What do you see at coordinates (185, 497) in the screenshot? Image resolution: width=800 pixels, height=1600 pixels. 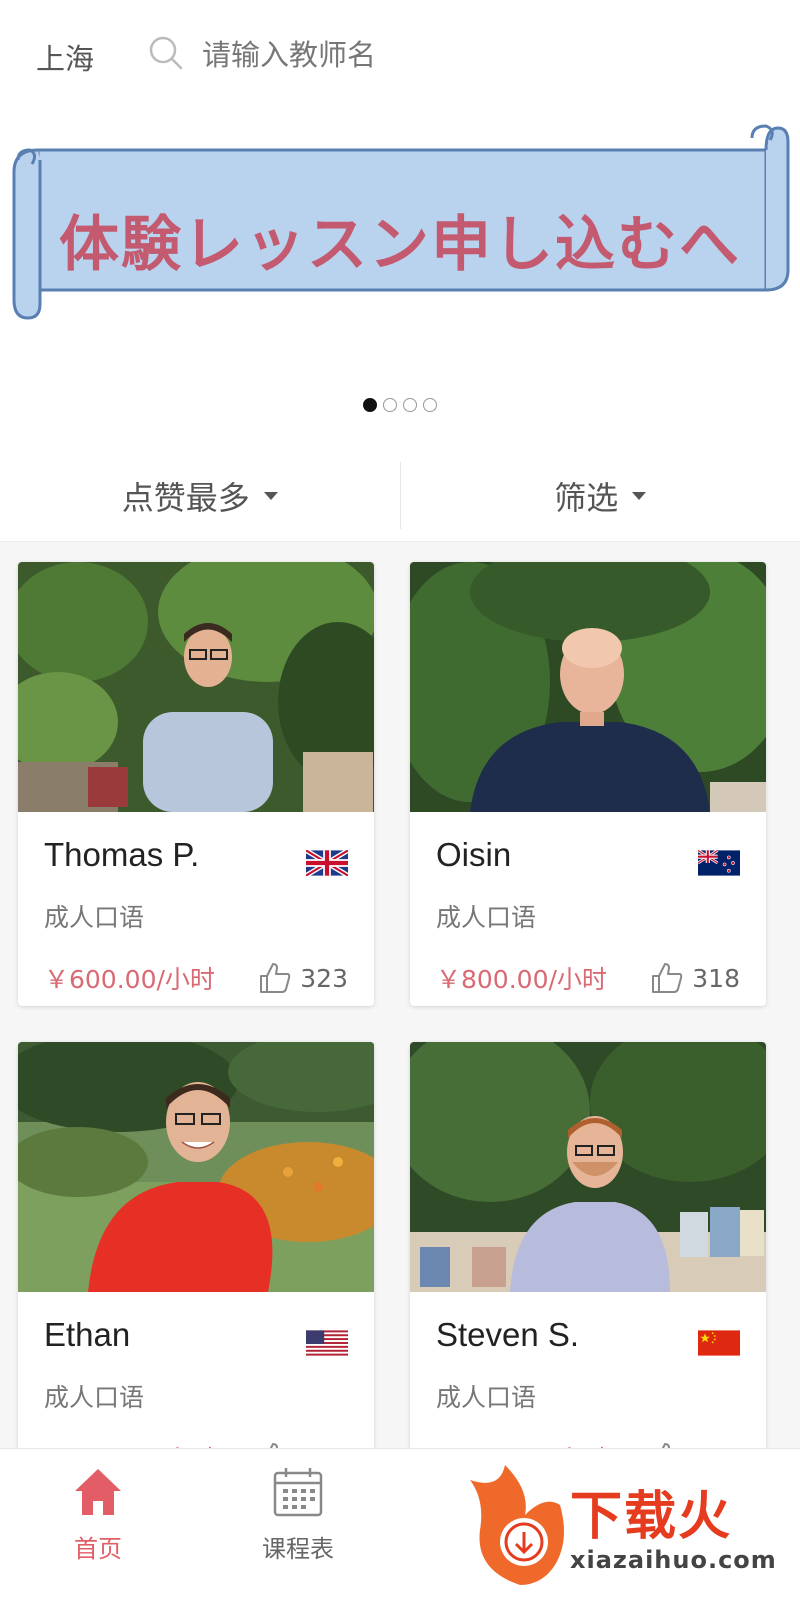 I see `sort-label: 点赞最多` at bounding box center [185, 497].